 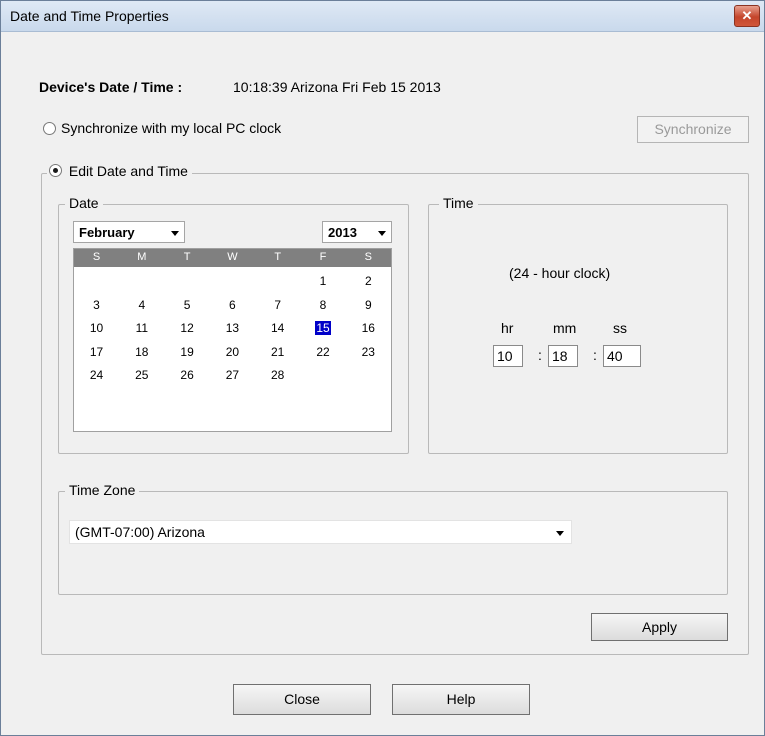 I want to click on calendar-day-number: 21, so click(x=278, y=351).